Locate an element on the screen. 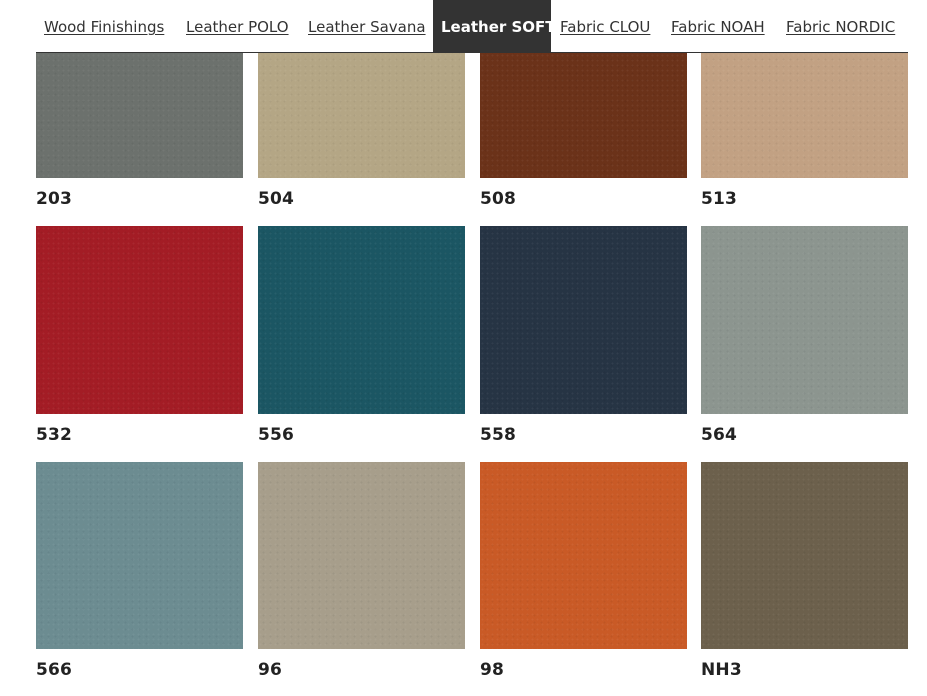 Image resolution: width=927 pixels, height=696 pixels. swatch-564: 564 is located at coordinates (804, 338).